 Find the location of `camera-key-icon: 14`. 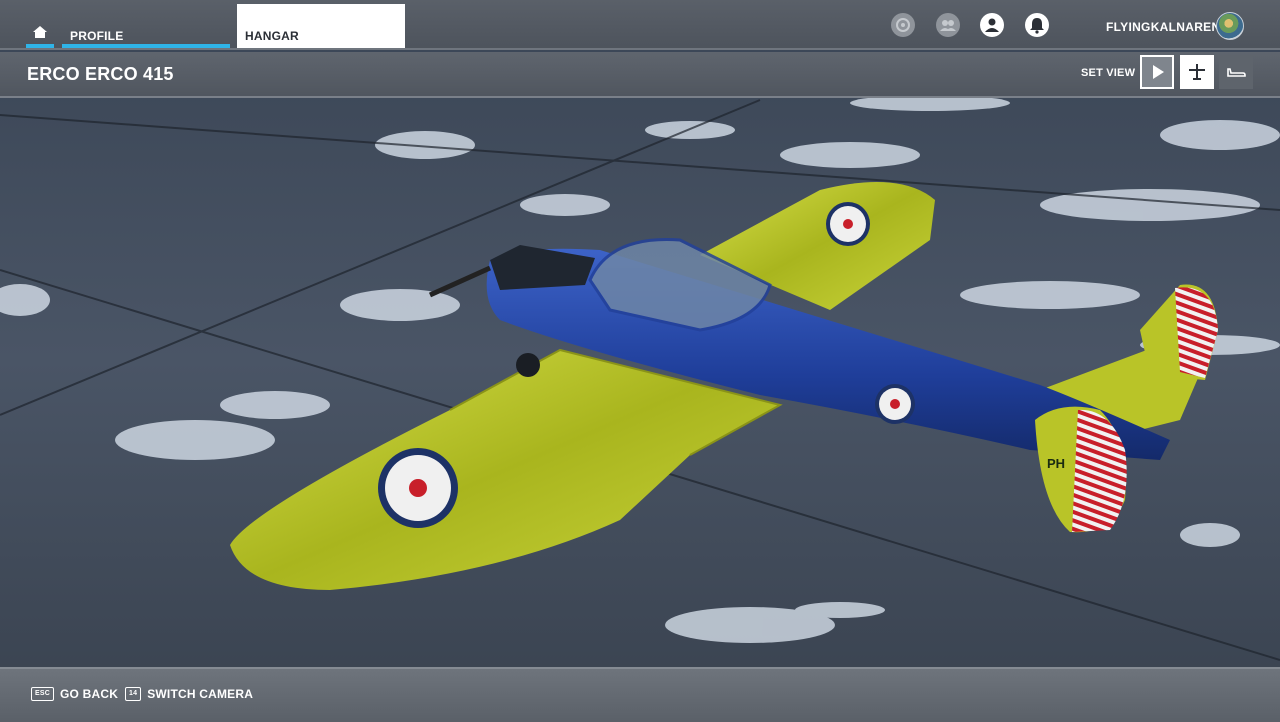

camera-key-icon: 14 is located at coordinates (133, 694).